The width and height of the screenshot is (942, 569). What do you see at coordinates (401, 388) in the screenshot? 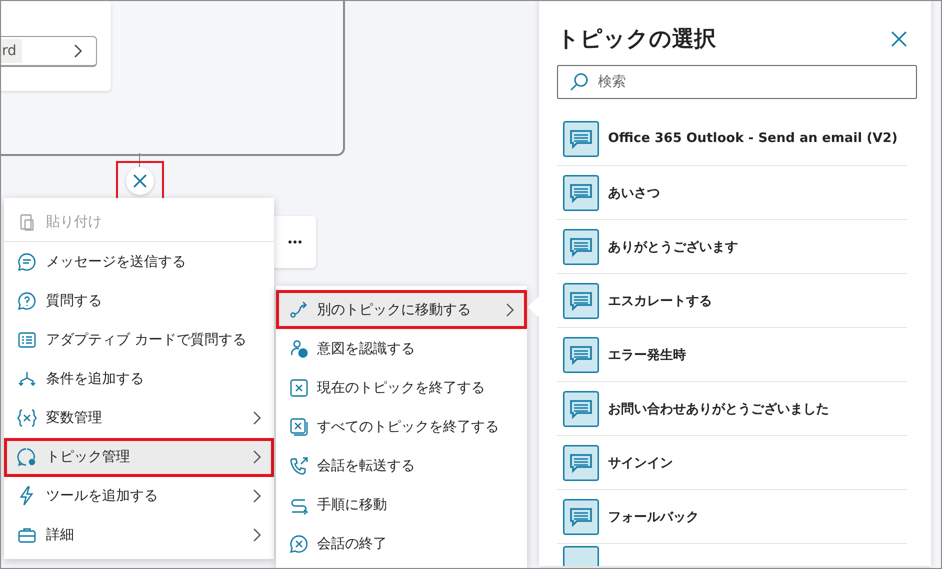
I see `menu-item: 現在のトピックを終了する` at bounding box center [401, 388].